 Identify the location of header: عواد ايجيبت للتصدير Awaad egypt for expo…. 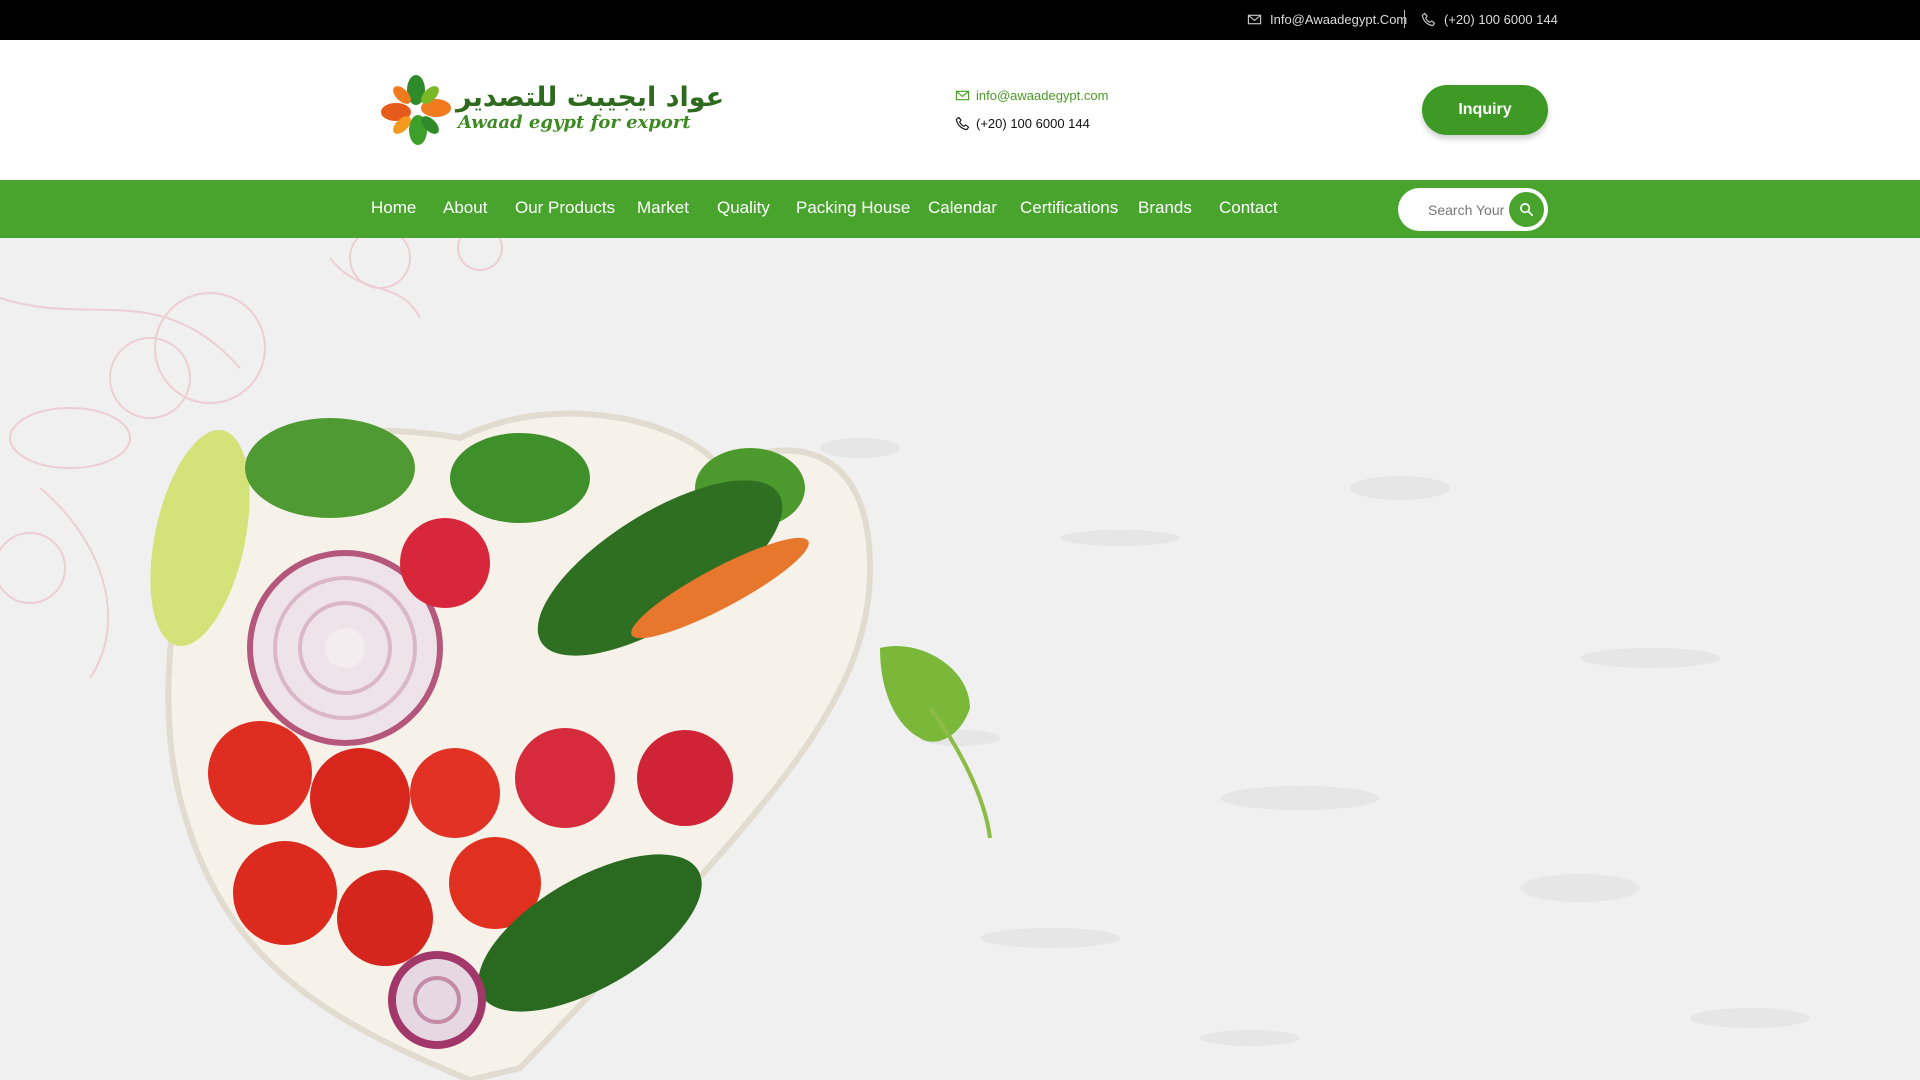
(960, 110).